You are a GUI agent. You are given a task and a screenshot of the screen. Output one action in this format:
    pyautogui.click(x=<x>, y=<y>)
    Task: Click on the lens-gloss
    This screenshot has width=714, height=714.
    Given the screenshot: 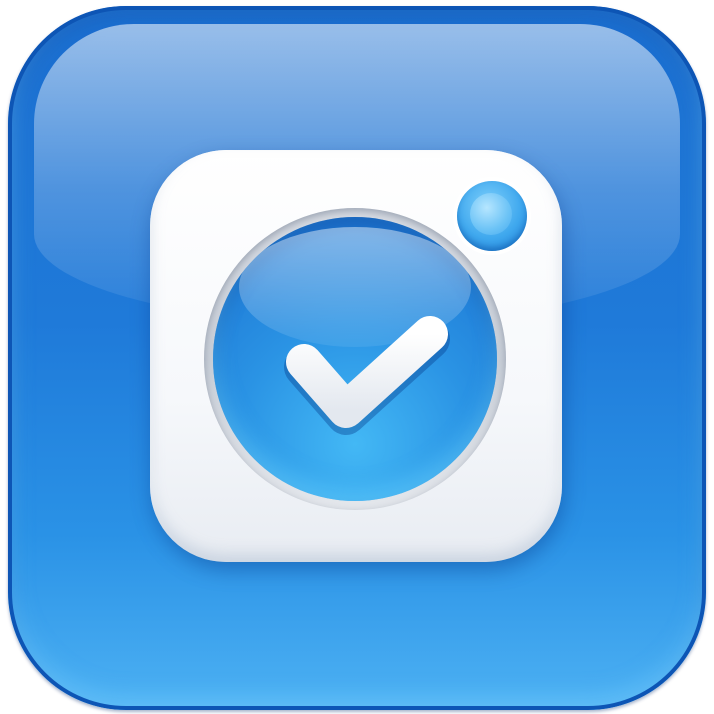 What is the action you would take?
    pyautogui.click(x=355, y=287)
    